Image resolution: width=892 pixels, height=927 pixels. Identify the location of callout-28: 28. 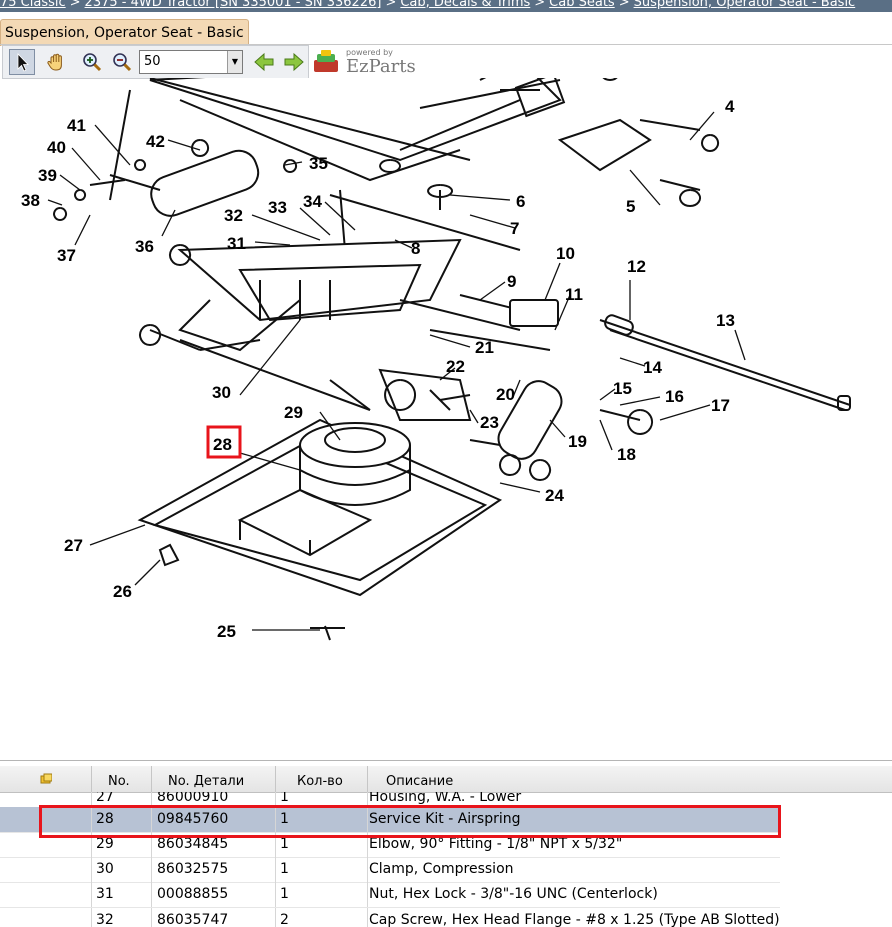
(222, 444).